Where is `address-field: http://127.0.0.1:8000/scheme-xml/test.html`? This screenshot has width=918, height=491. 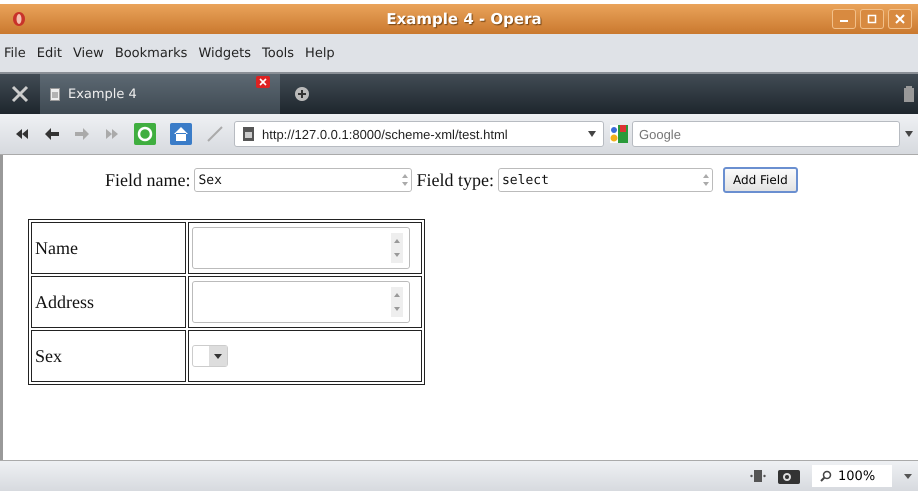 address-field: http://127.0.0.1:8000/scheme-xml/test.html is located at coordinates (419, 134).